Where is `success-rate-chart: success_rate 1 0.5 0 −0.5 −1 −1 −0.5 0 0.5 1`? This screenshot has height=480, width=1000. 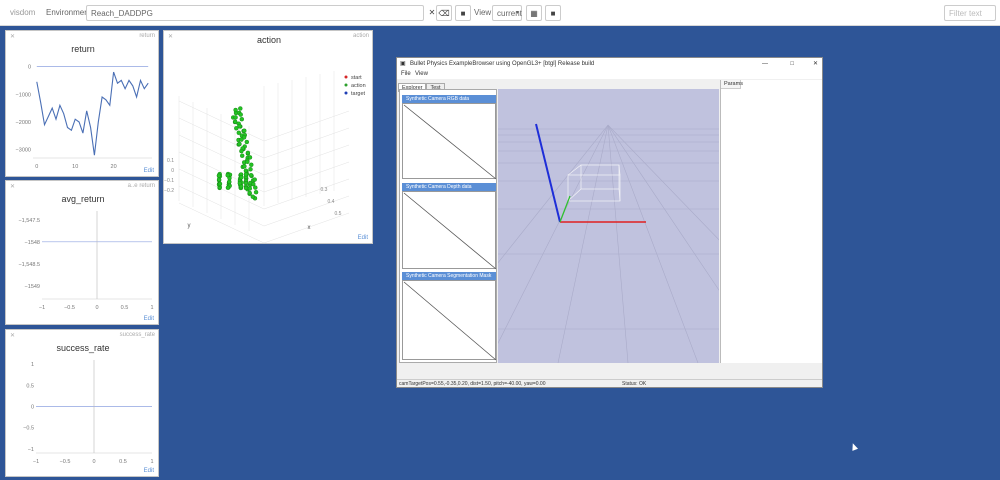 success-rate-chart: success_rate 1 0.5 0 −0.5 −1 −1 −0.5 0 0.5 1 is located at coordinates (88, 404).